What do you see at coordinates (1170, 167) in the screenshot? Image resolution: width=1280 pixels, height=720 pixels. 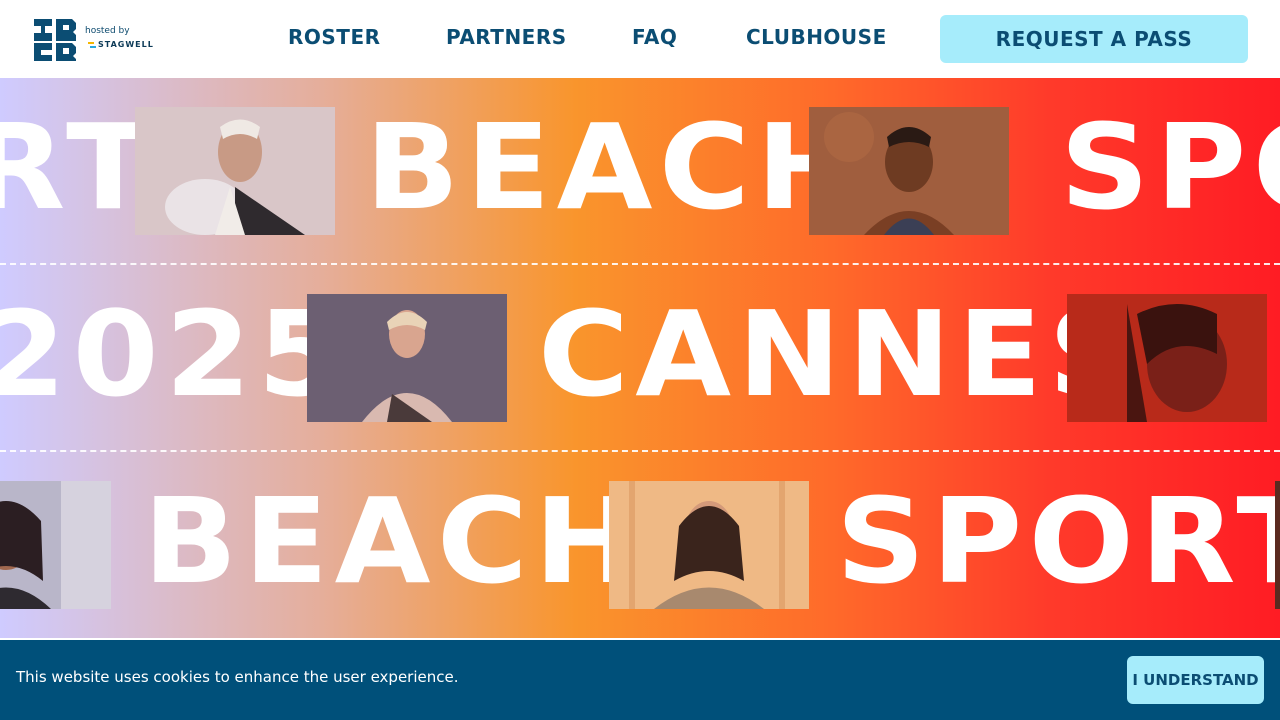 I see `hero-word: SPO` at bounding box center [1170, 167].